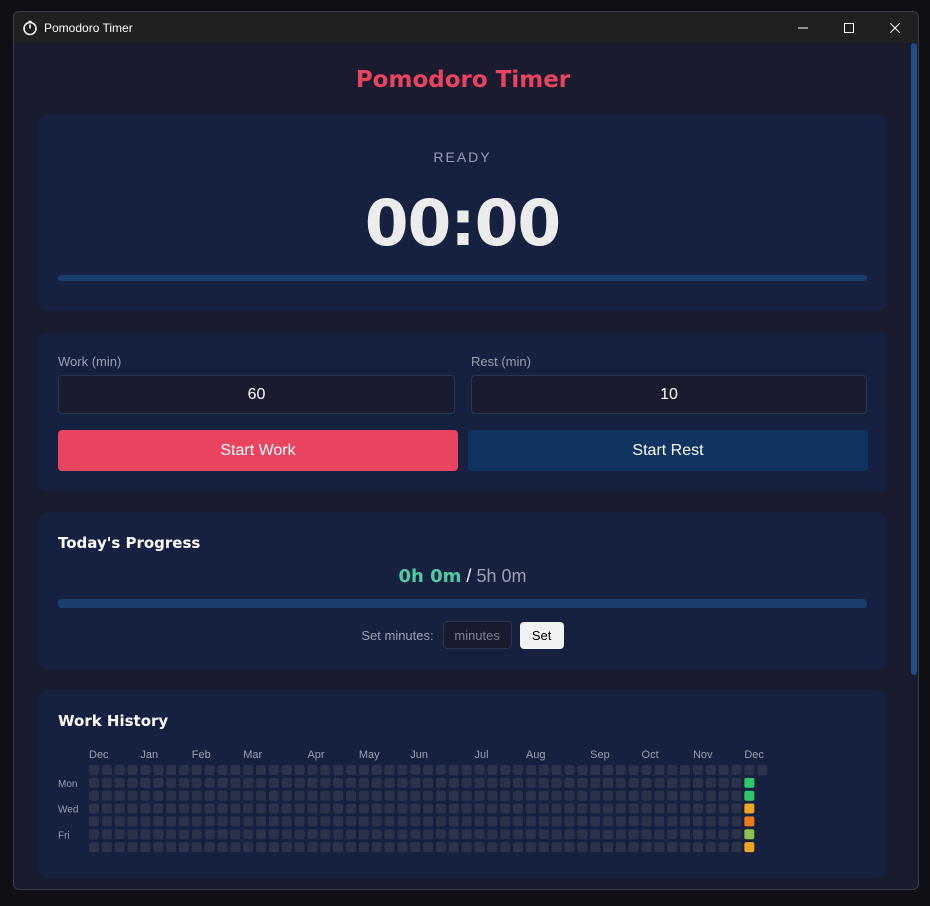  Describe the element at coordinates (849, 27) in the screenshot. I see `maximize-button` at that location.